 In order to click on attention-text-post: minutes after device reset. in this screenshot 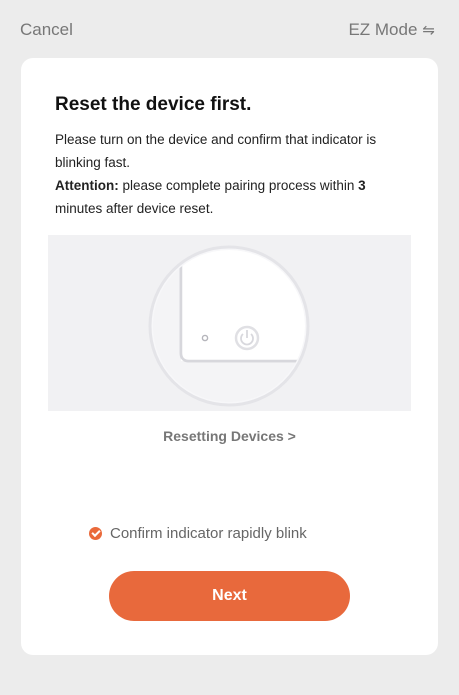, I will do `click(134, 208)`.